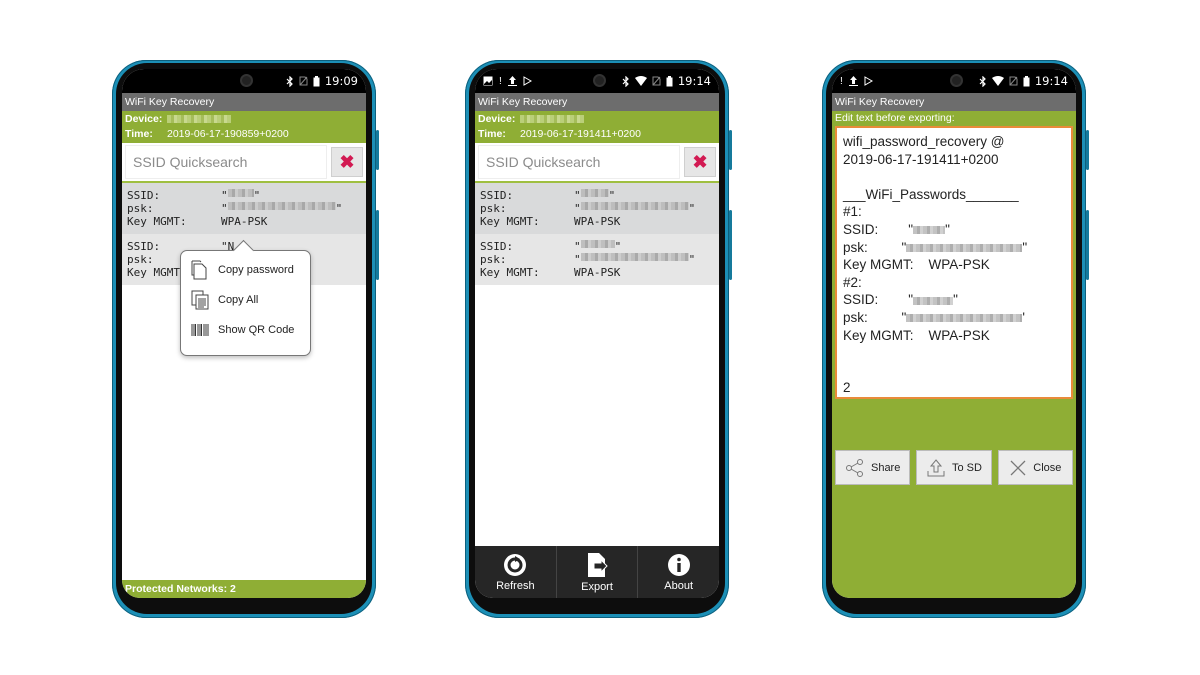 This screenshot has height=675, width=1200. Describe the element at coordinates (238, 300) in the screenshot. I see `menu-item-label: Copy All` at that location.